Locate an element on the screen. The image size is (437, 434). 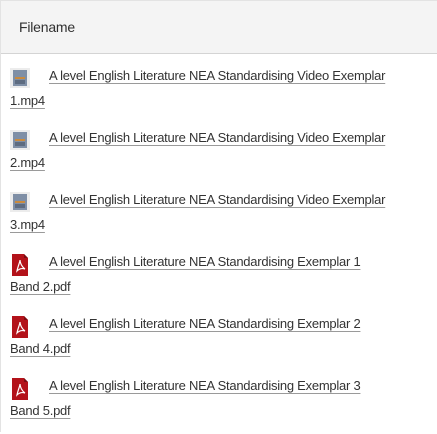
file-link-1-line2: 1.mp4 is located at coordinates (215, 99).